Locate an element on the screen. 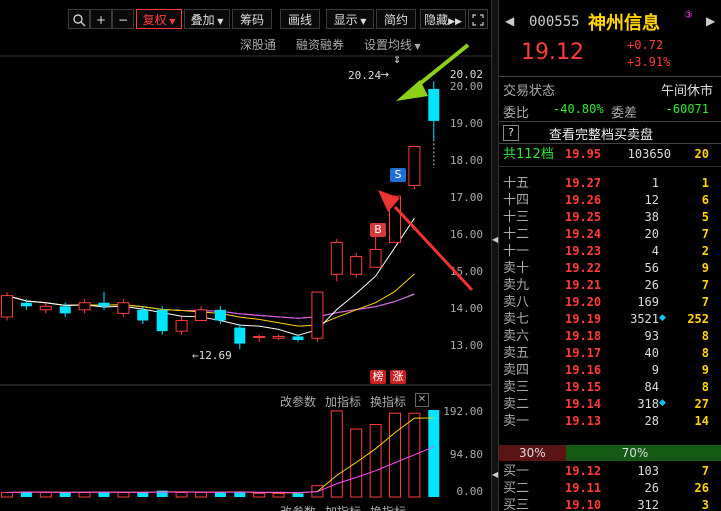 This screenshot has width=721, height=511. ask-cnt: 6 is located at coordinates (705, 200).